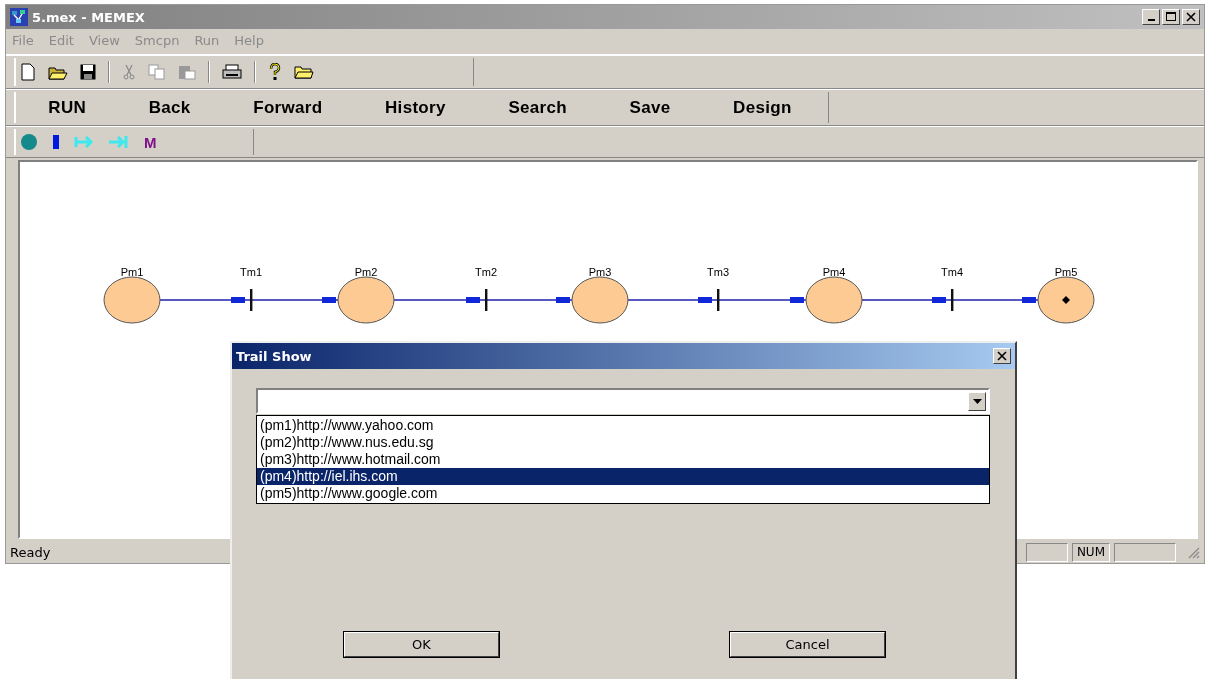 This screenshot has width=1212, height=679. I want to click on toolbar-button: Forward, so click(288, 107).